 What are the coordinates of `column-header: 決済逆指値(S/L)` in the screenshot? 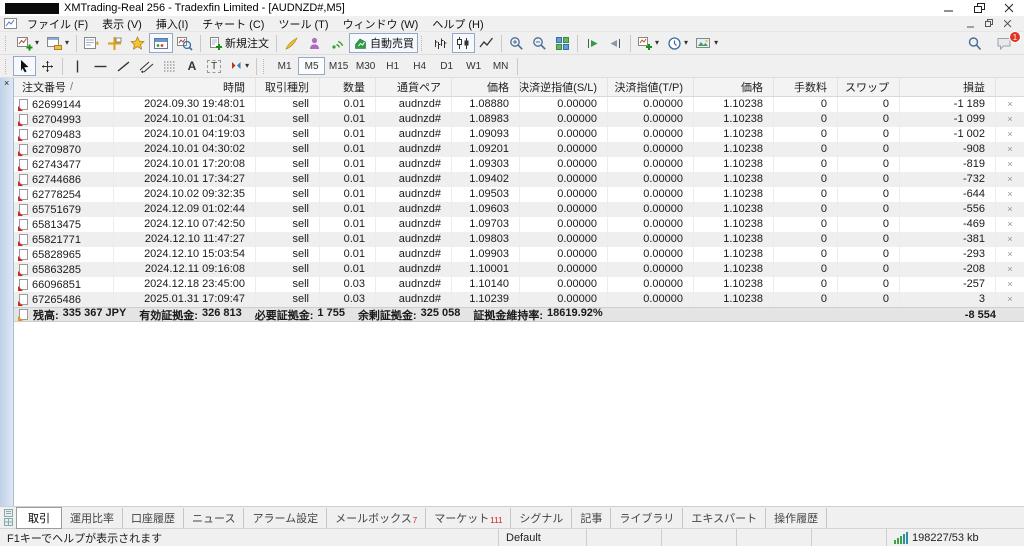 It's located at (564, 87).